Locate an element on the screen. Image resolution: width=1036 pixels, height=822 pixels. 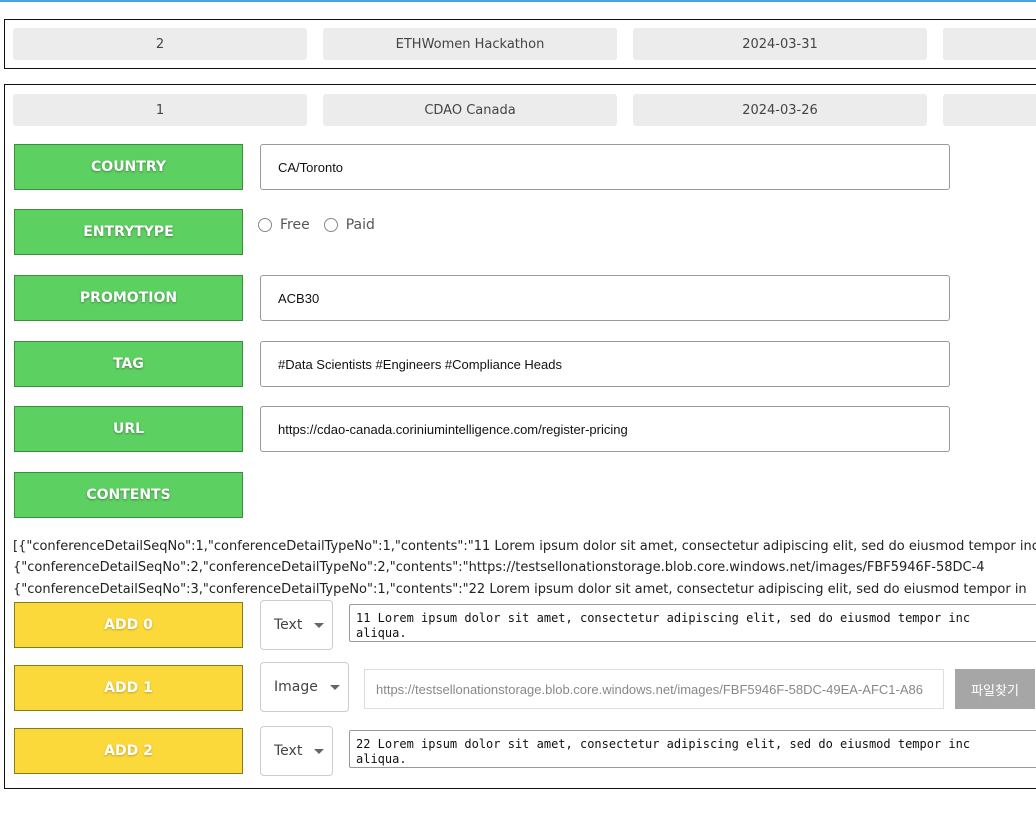
row-date: 2024-03-31 is located at coordinates (780, 44).